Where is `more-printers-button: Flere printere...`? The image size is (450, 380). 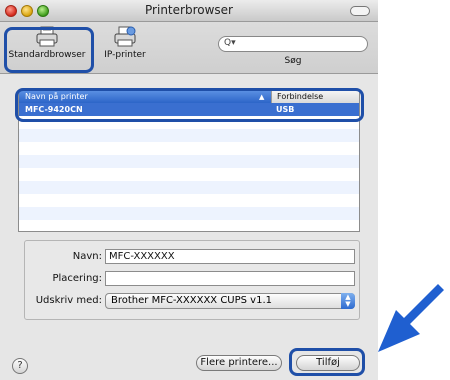 more-printers-button: Flere printere... is located at coordinates (239, 363).